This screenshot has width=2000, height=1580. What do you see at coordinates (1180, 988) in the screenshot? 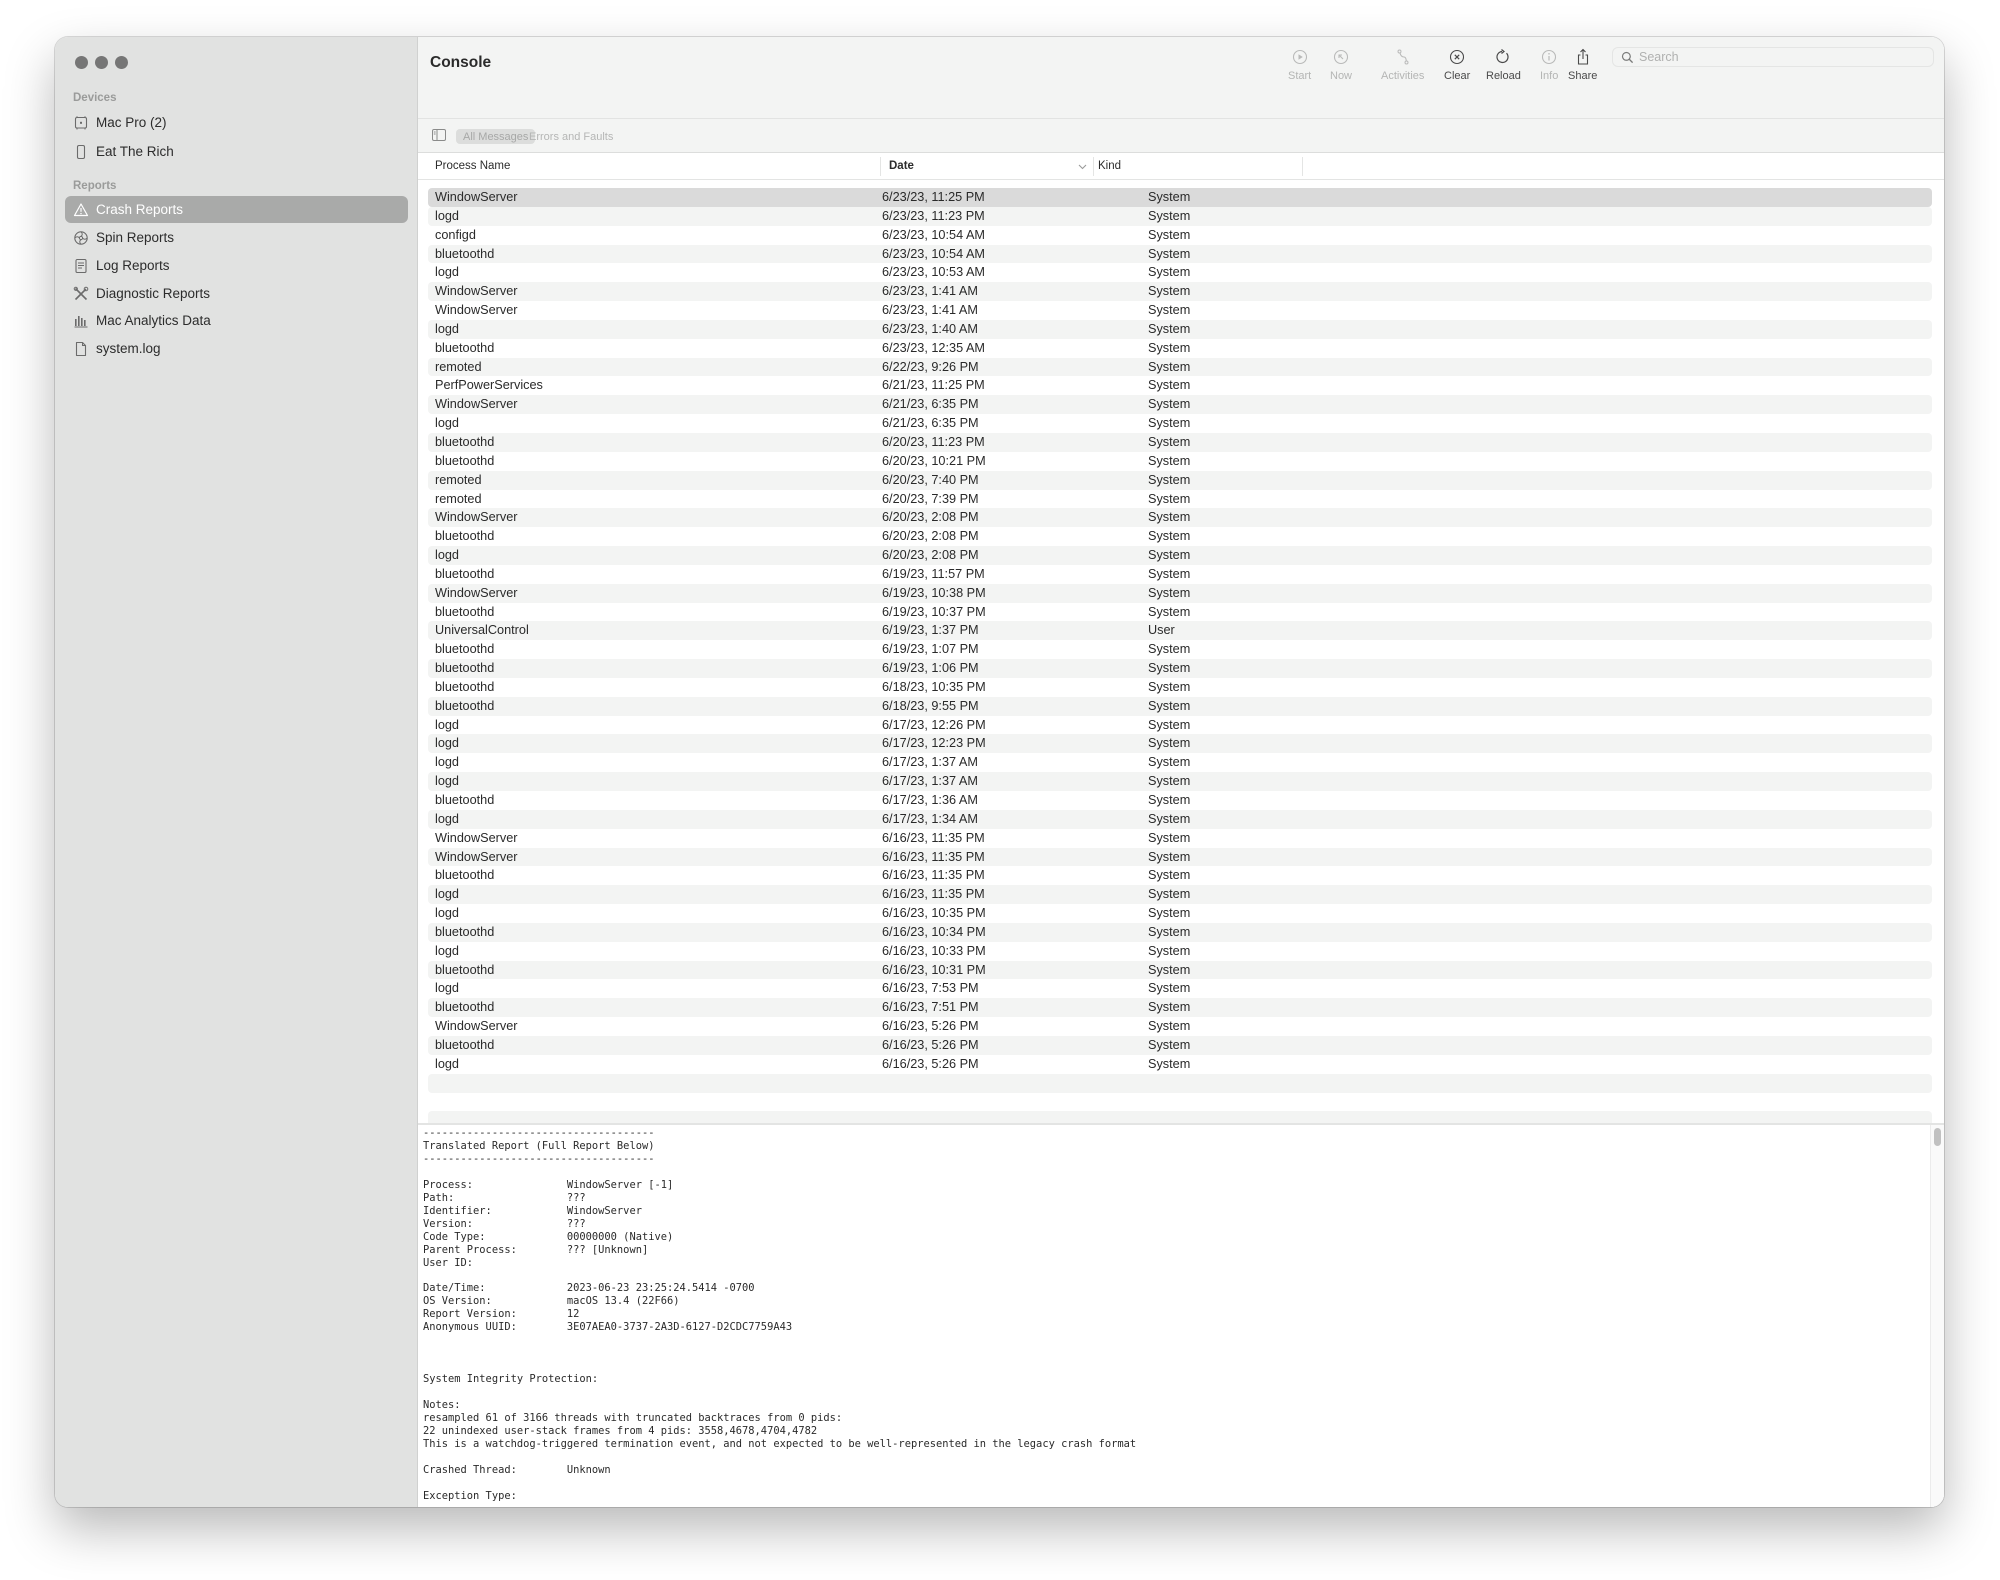
I see `table-row: logd 6/16/23, 7:53 PM System` at bounding box center [1180, 988].